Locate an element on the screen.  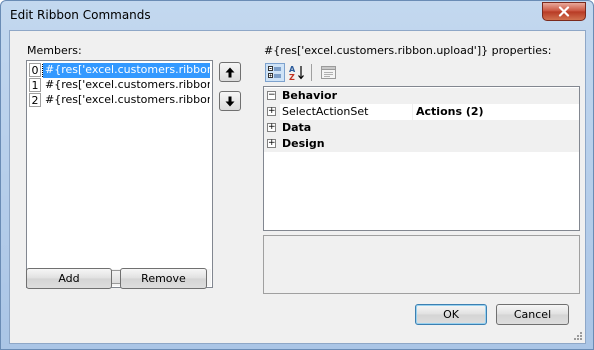
property-row: + SelectActionSet Actions (2) is located at coordinates (421, 112).